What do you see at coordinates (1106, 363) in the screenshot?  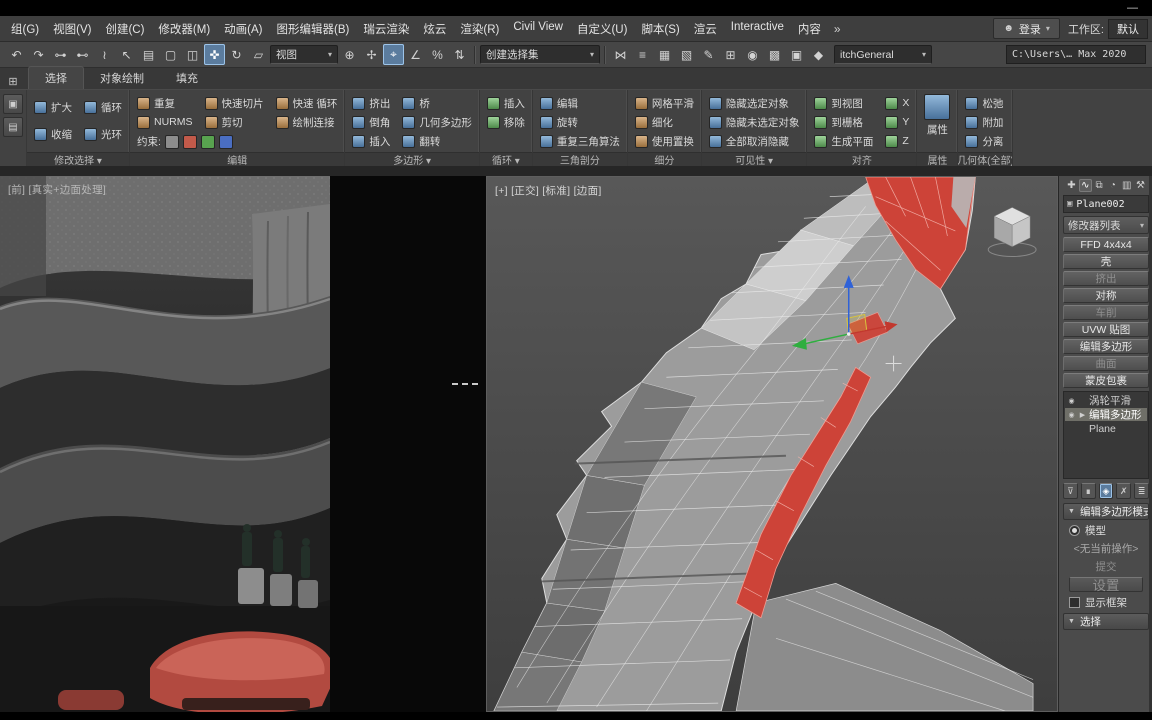 I see `modifier-preset-button: 曲面` at bounding box center [1106, 363].